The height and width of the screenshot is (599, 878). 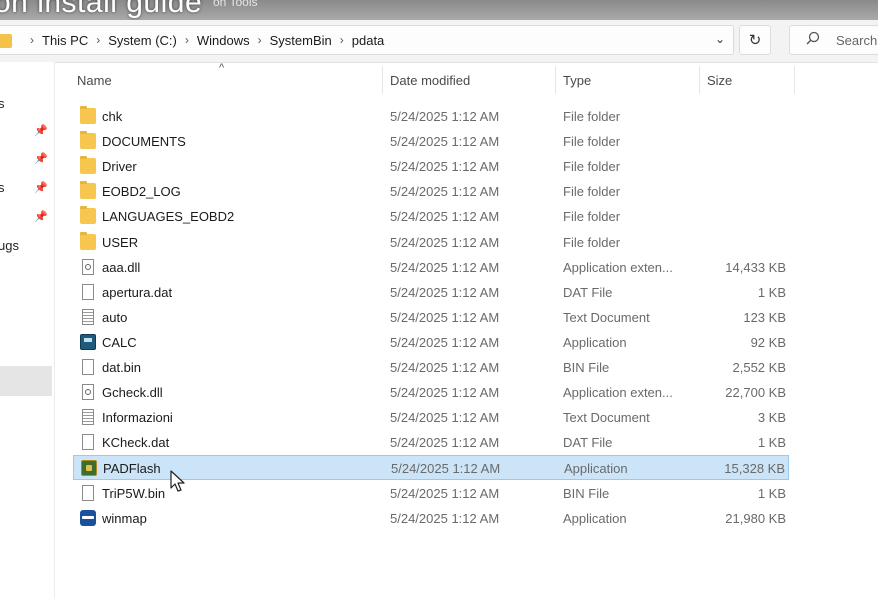 What do you see at coordinates (223, 40) in the screenshot?
I see `breadcrumb-windows: Windows` at bounding box center [223, 40].